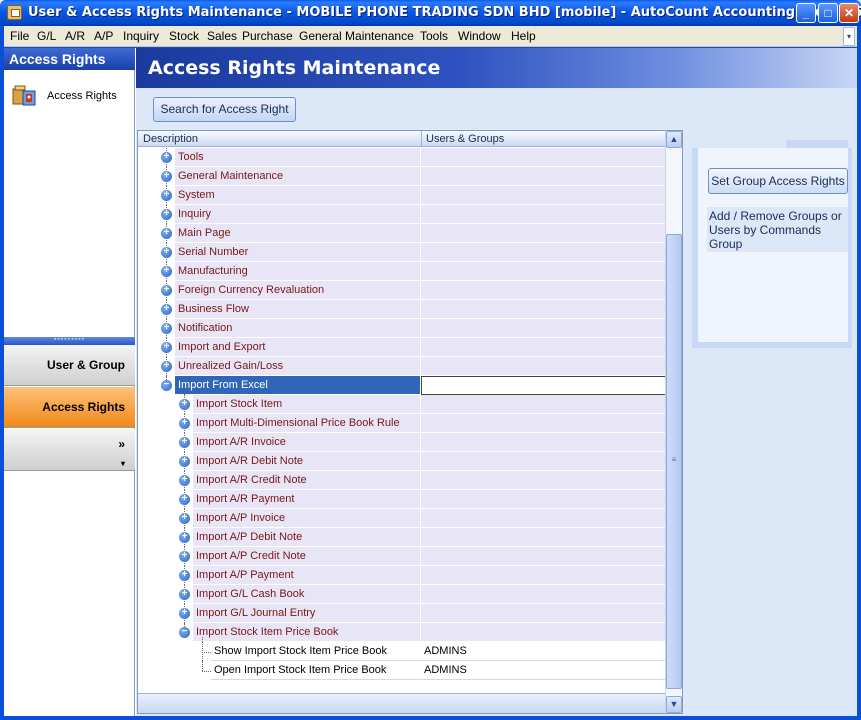 The image size is (861, 720). I want to click on maximize-button: □, so click(828, 13).